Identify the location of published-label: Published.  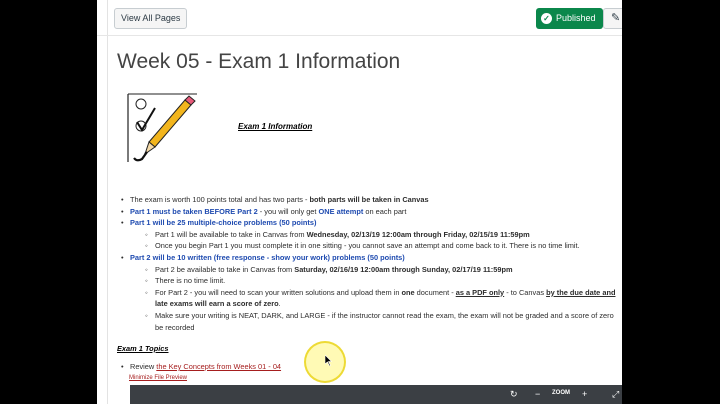
(576, 18).